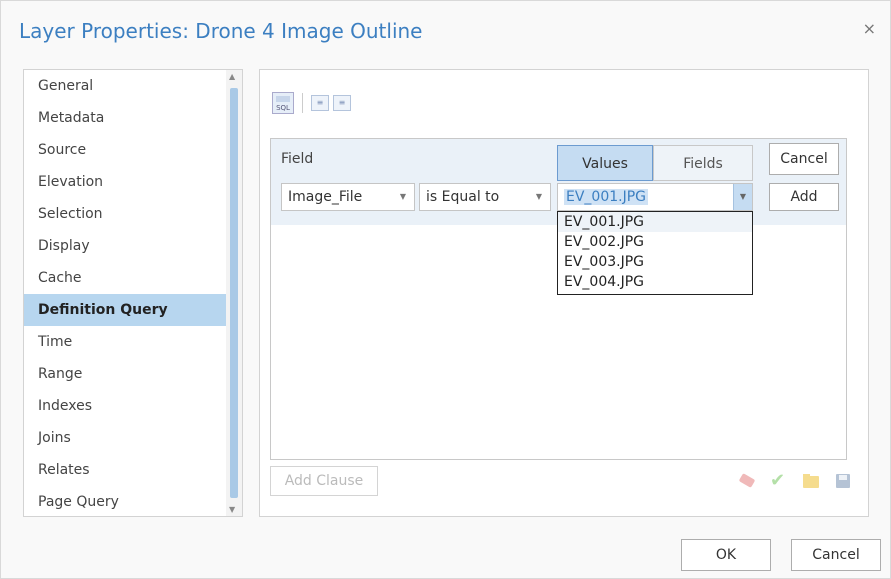  What do you see at coordinates (126, 246) in the screenshot?
I see `sidebar-item-display: Display` at bounding box center [126, 246].